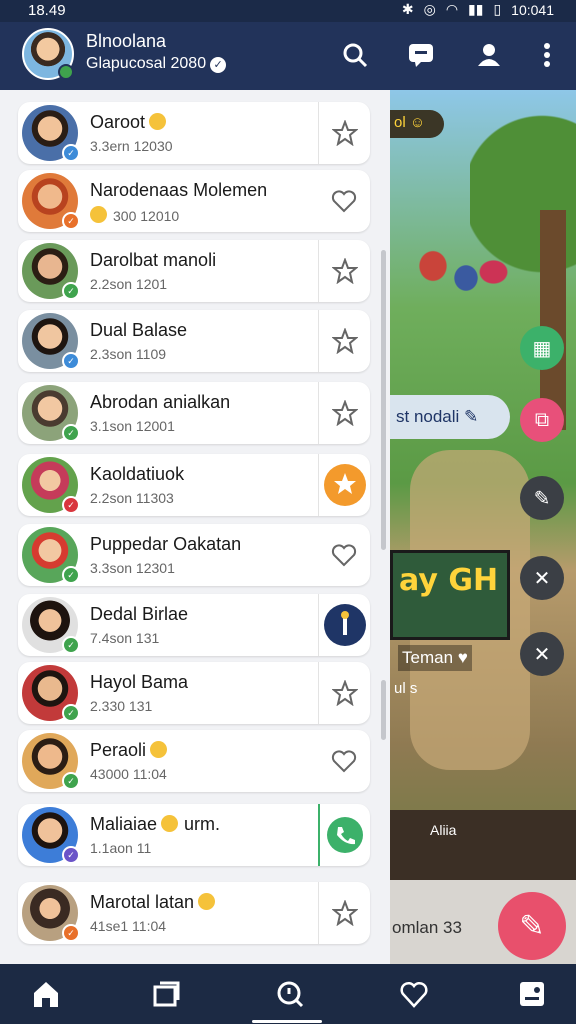  I want to click on account-icon, so click(489, 55).